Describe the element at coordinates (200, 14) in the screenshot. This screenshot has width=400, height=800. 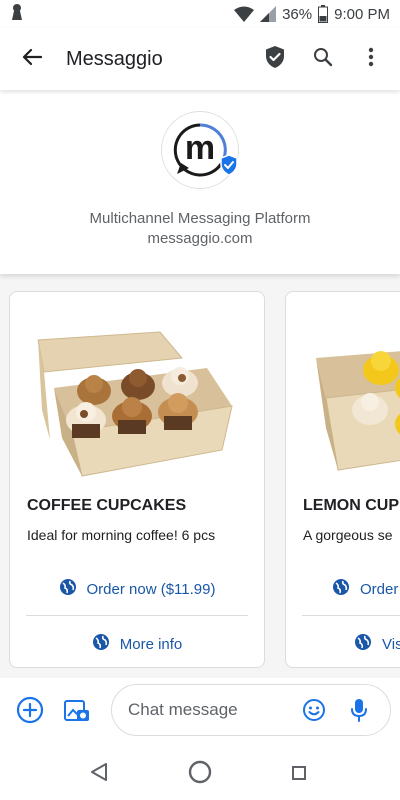
I see `status-bar: 36% 9:00 PM` at that location.